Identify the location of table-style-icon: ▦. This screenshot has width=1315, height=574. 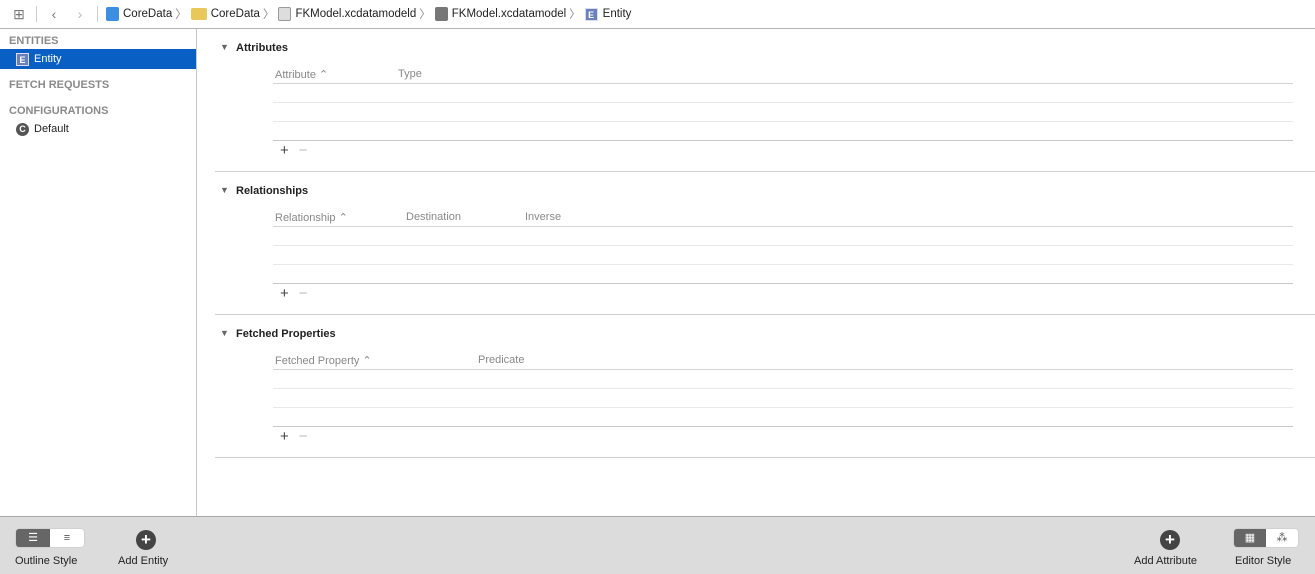
(1250, 538).